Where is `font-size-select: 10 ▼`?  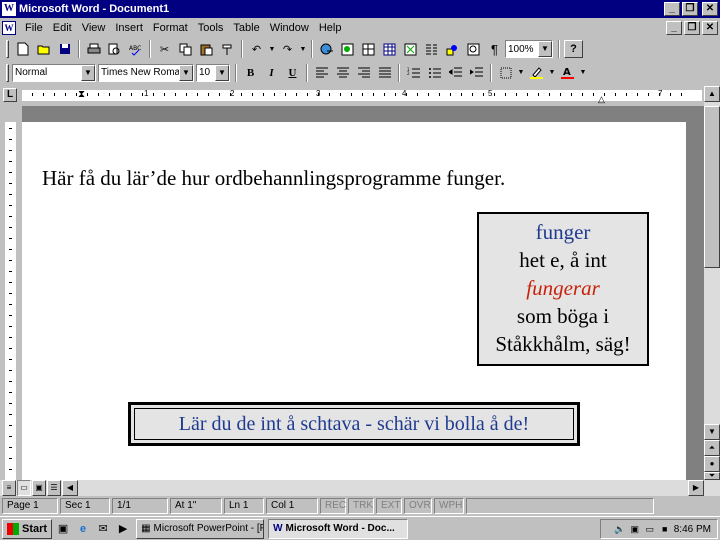 font-size-select: 10 ▼ is located at coordinates (213, 72).